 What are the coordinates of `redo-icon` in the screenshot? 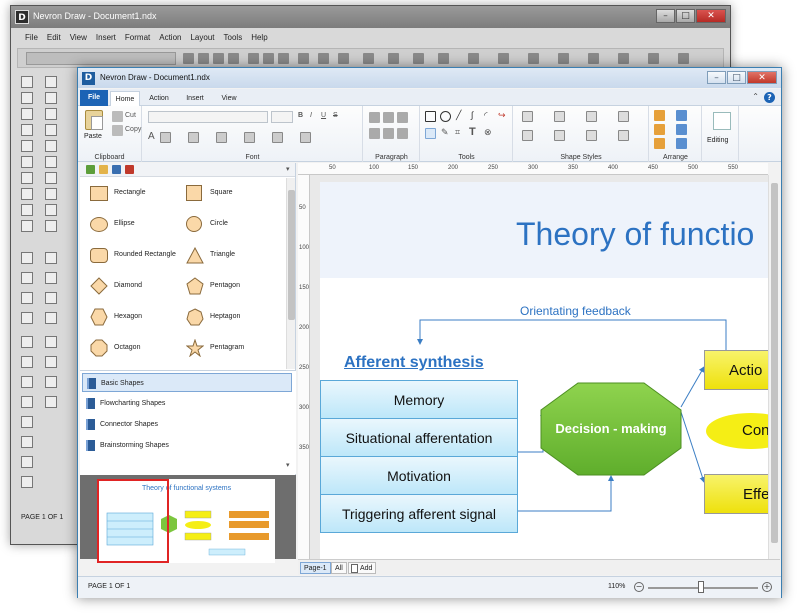 It's located at (27, 226).